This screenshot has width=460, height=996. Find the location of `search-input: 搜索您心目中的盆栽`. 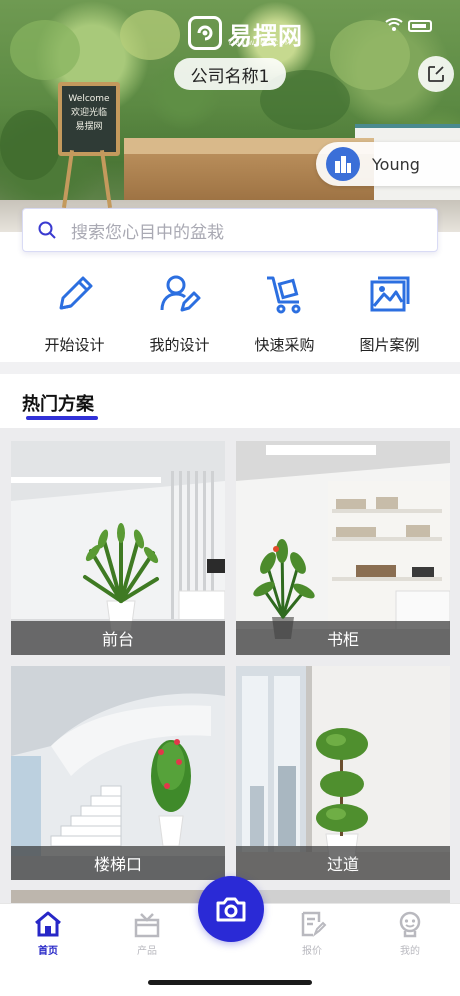

search-input: 搜索您心目中的盆栽 is located at coordinates (230, 230).